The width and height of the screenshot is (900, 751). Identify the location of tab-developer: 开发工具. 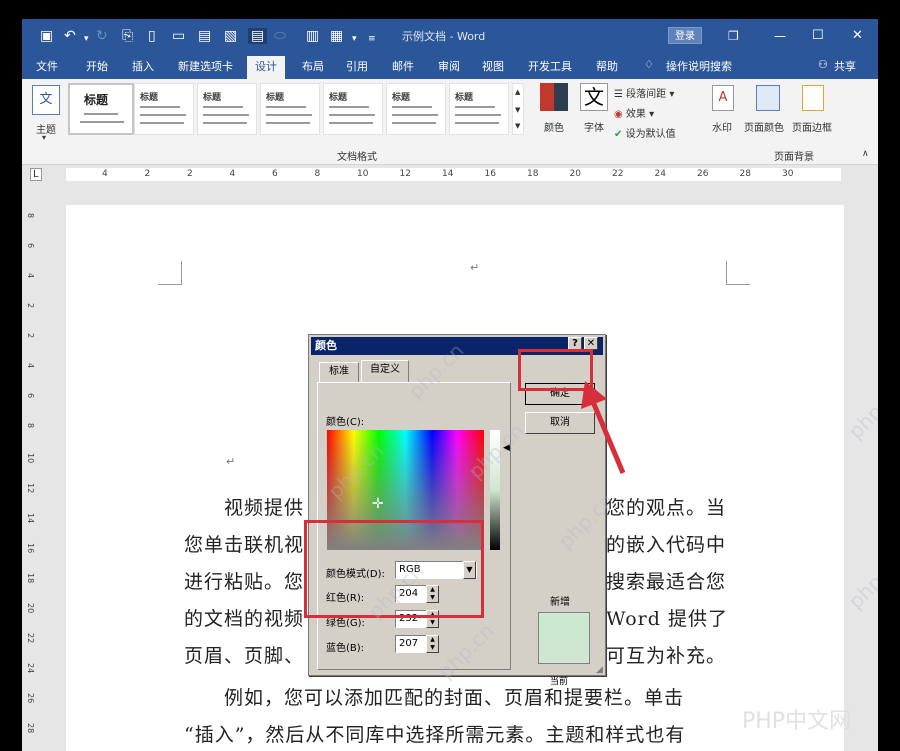
(550, 66).